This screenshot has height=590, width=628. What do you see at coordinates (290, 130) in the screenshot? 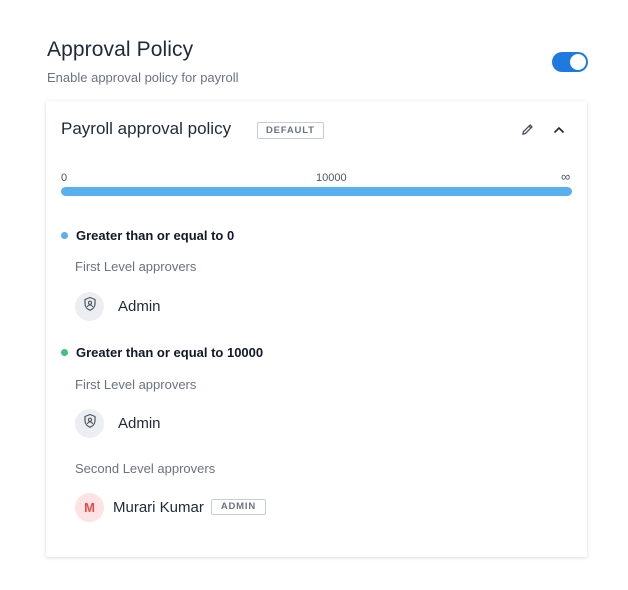
I see `default-badge: DEFAULT` at bounding box center [290, 130].